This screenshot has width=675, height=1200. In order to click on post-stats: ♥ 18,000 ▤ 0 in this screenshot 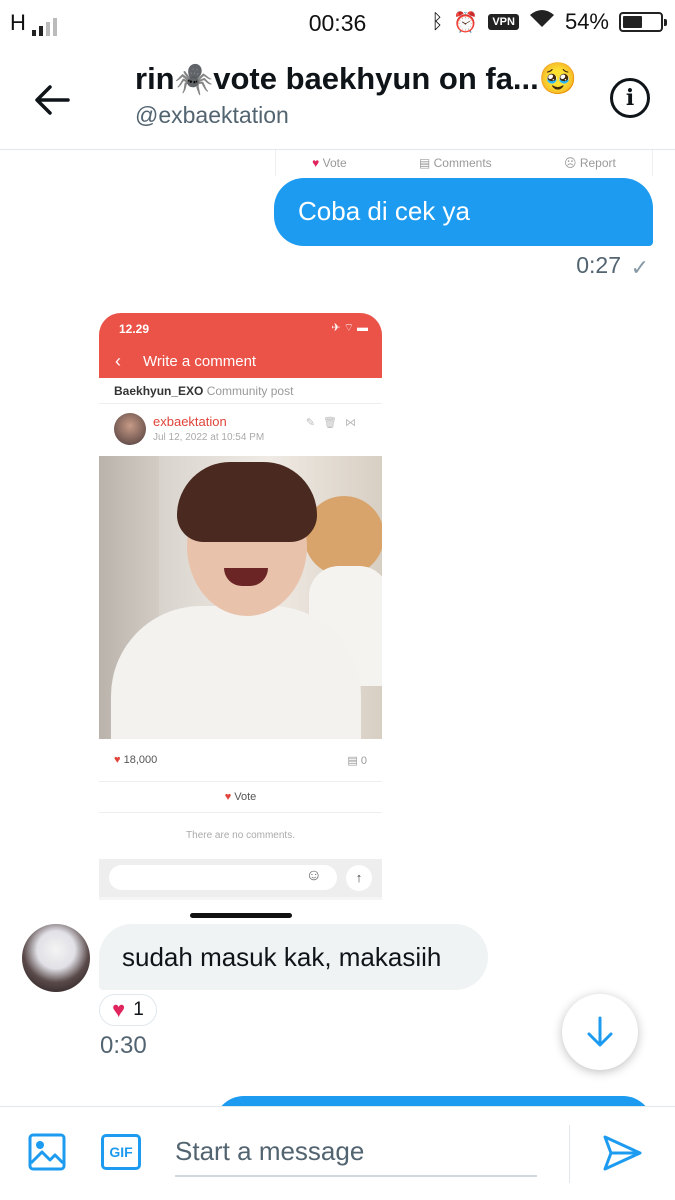, I will do `click(240, 760)`.